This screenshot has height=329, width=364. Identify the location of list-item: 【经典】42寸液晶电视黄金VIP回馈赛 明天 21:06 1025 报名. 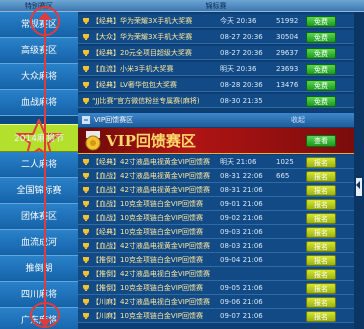
(216, 162).